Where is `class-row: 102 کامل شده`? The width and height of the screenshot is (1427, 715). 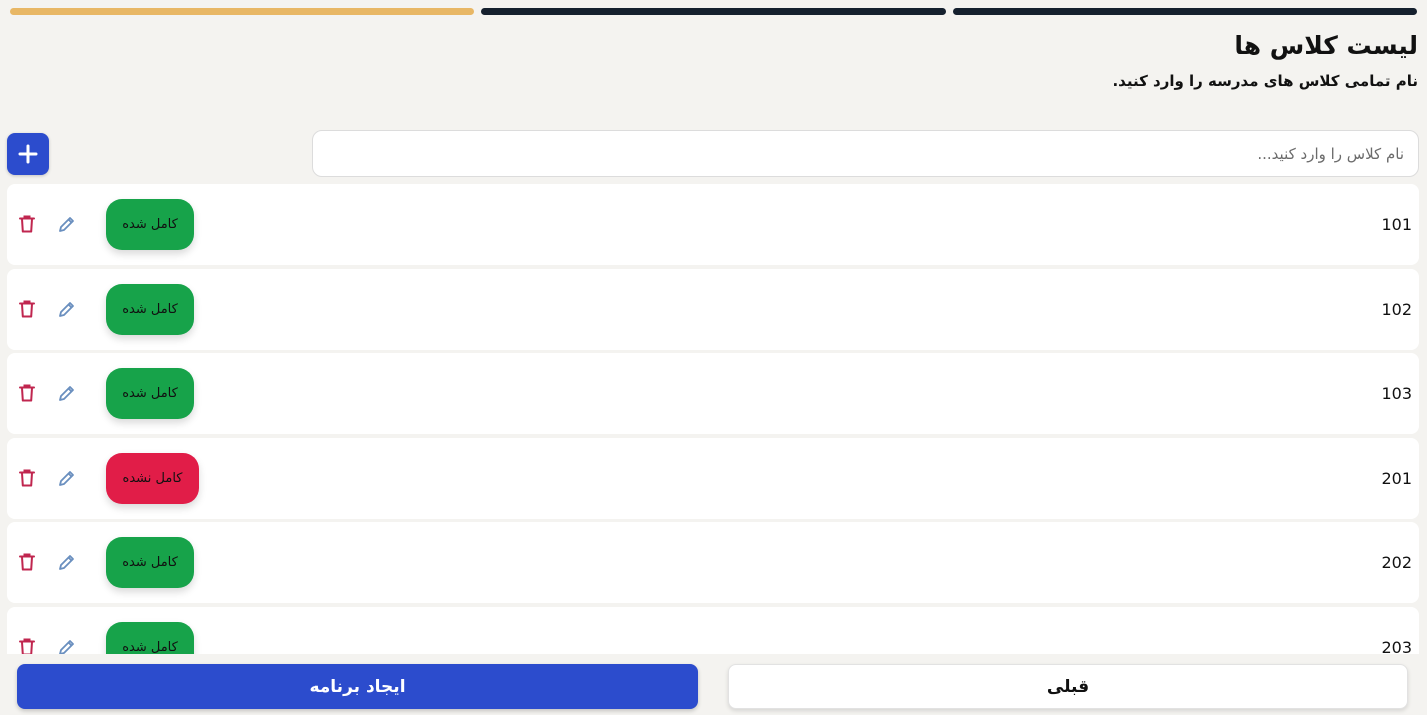 class-row: 102 کامل شده is located at coordinates (713, 309).